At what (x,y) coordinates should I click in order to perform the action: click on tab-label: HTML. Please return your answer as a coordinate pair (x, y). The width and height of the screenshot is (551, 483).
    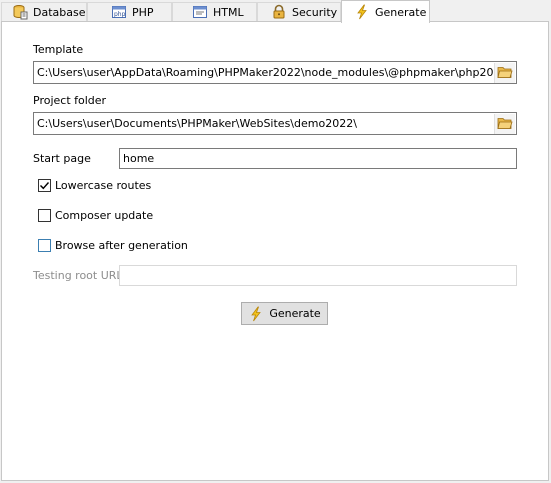
    Looking at the image, I should click on (228, 12).